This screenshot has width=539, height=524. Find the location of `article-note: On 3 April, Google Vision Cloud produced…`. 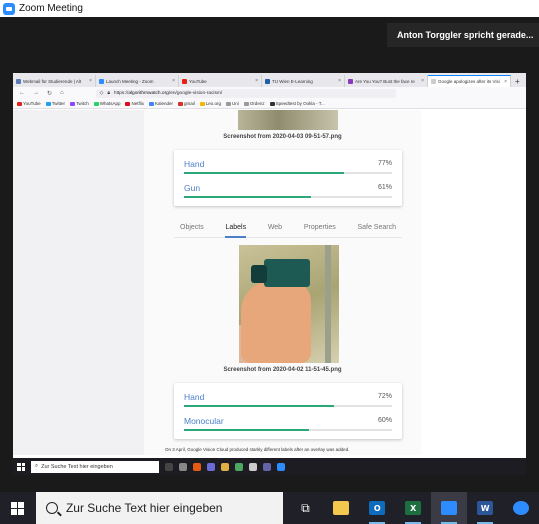

article-note: On 3 April, Google Vision Cloud produced… is located at coordinates (257, 449).